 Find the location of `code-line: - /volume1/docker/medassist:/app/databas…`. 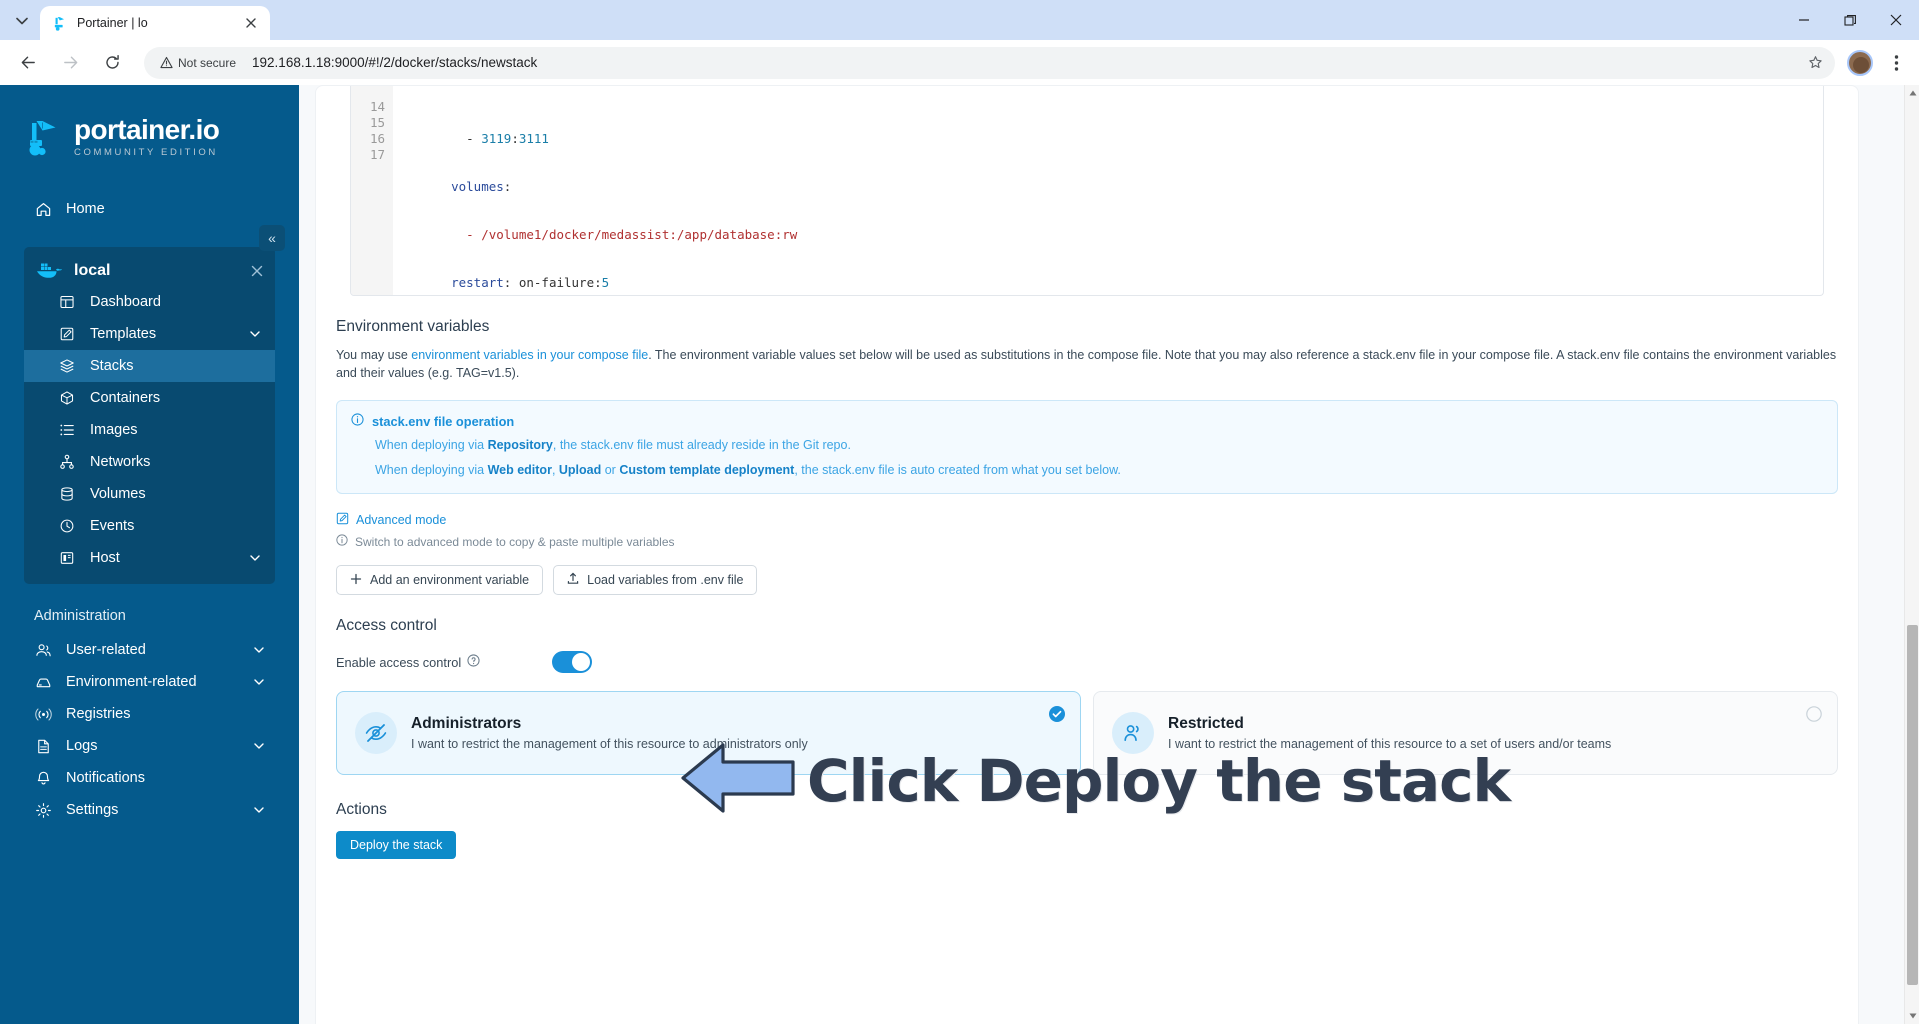

code-line: - /volume1/docker/medassist:/app/databas… is located at coordinates (1122, 235).